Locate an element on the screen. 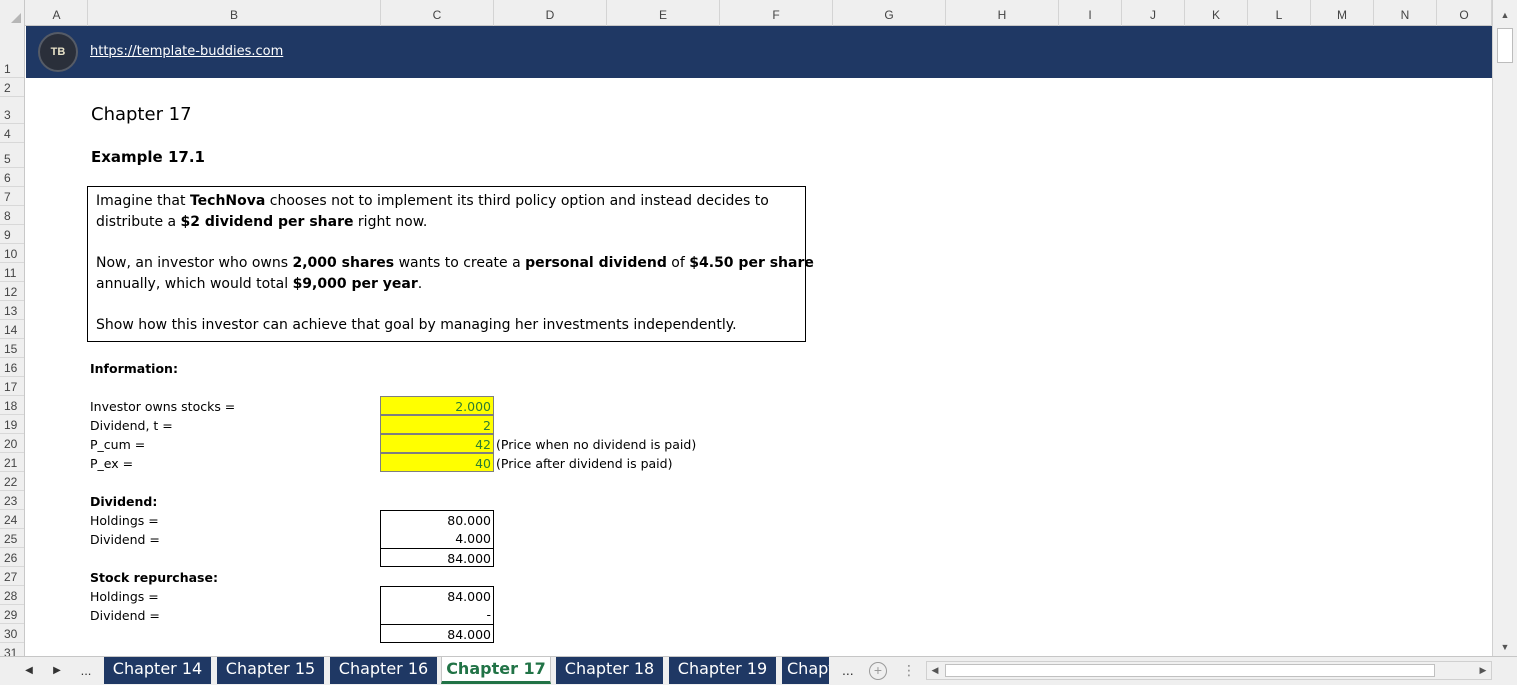  row-header: 23 is located at coordinates (12, 500).